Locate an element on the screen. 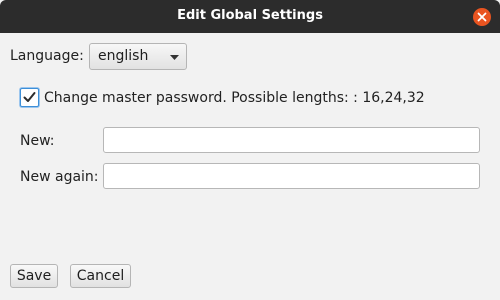  close-button is located at coordinates (482, 17).